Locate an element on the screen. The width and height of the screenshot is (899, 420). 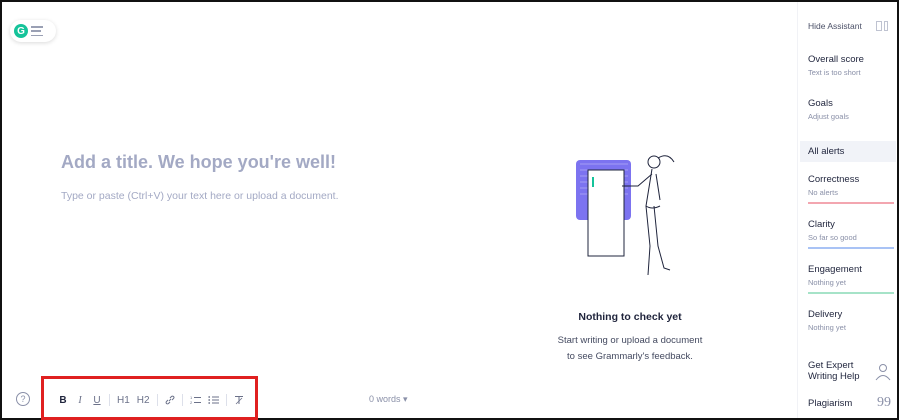
correctness-bar is located at coordinates (851, 203).